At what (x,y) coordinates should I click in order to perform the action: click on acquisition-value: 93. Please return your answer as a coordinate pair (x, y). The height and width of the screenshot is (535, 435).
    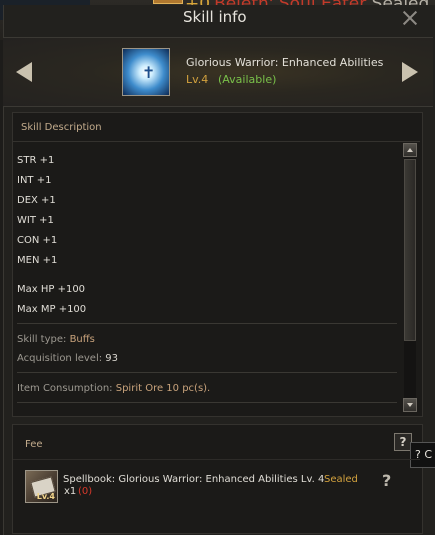
    Looking at the image, I should click on (112, 358).